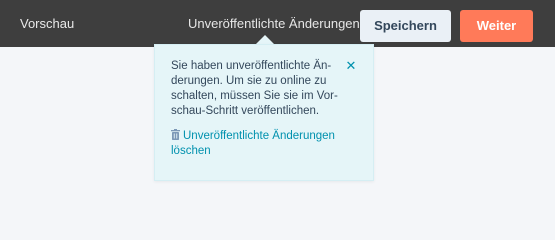  What do you see at coordinates (175, 134) in the screenshot?
I see `trash-icon` at bounding box center [175, 134].